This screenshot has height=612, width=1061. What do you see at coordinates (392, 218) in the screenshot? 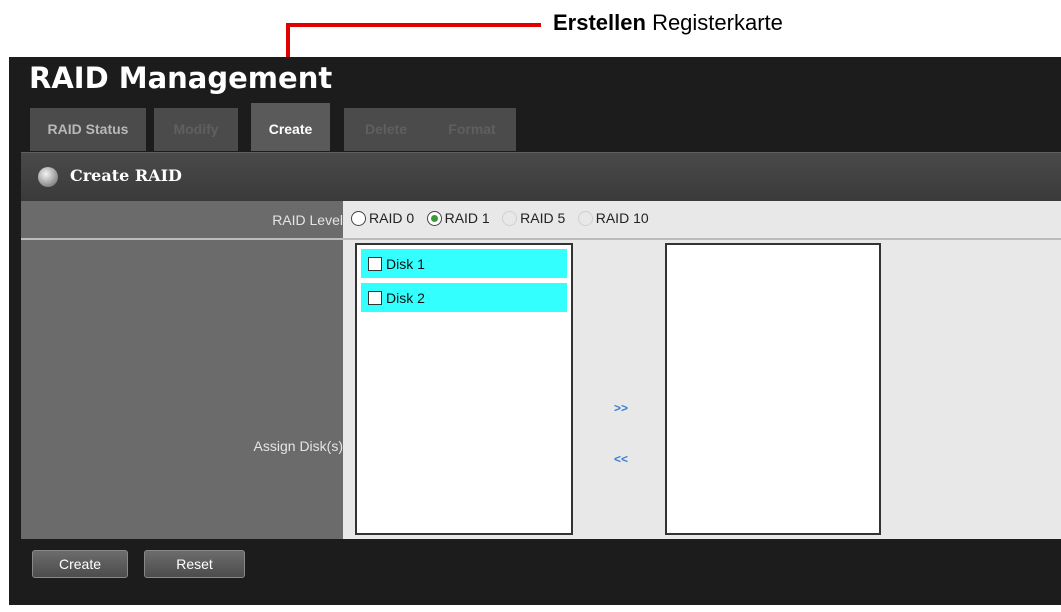
I see `radio-raid-0-label: RAID 0` at bounding box center [392, 218].